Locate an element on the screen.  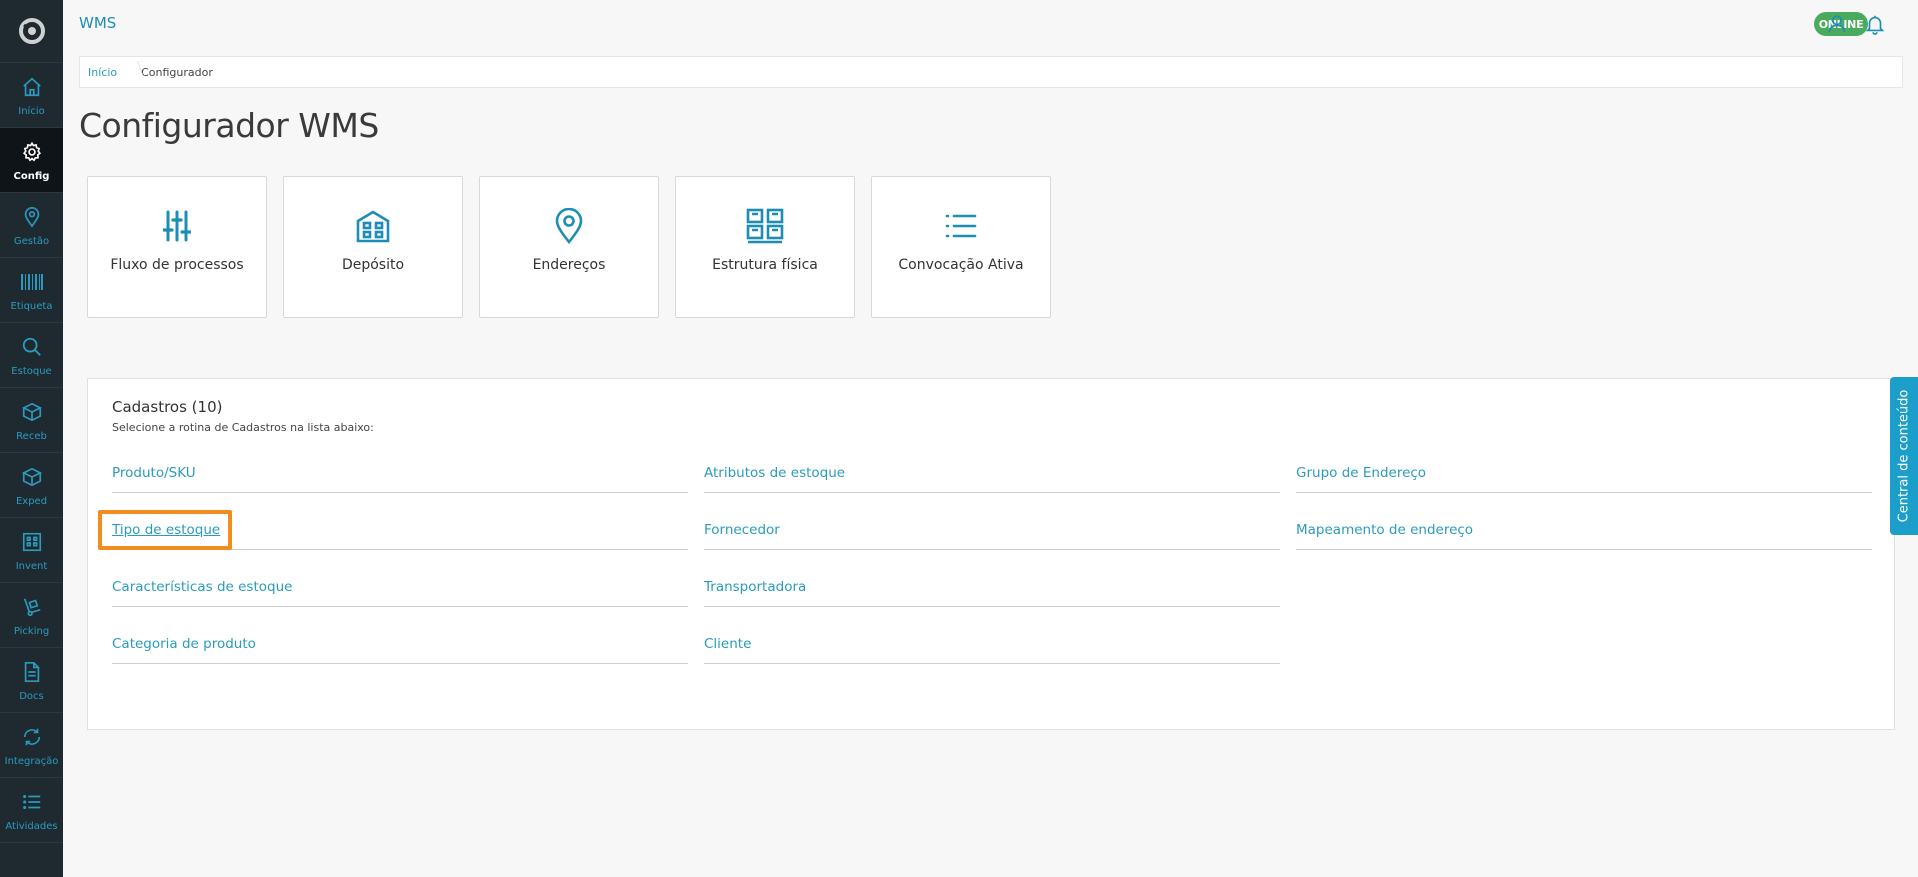
card-deposito: Depósito is located at coordinates (373, 247).